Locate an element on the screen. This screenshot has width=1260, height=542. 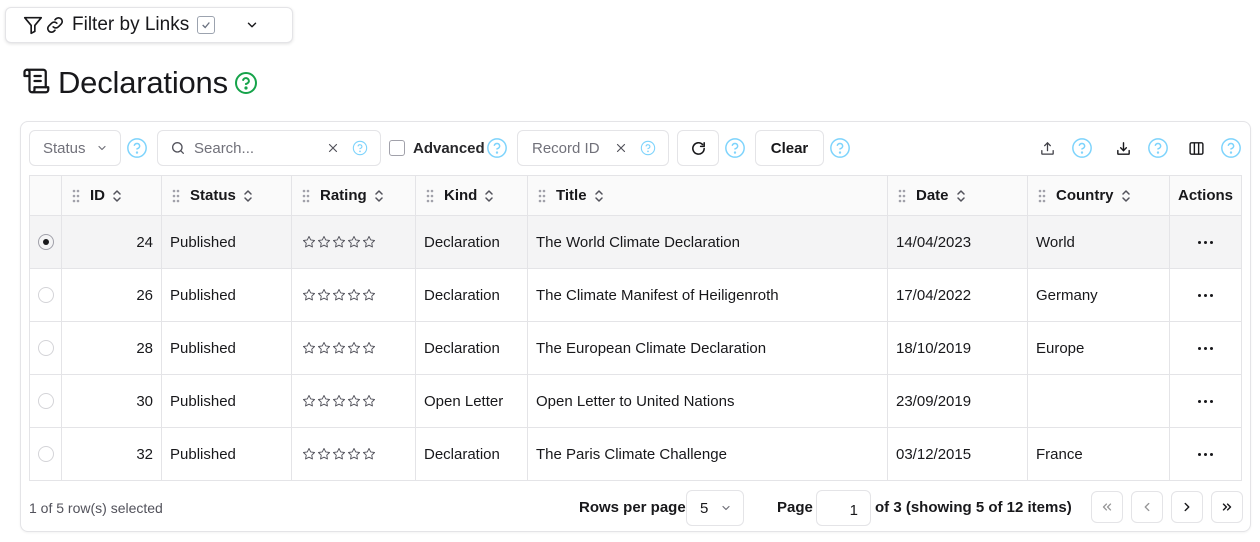
previous-page-button is located at coordinates (1147, 507).